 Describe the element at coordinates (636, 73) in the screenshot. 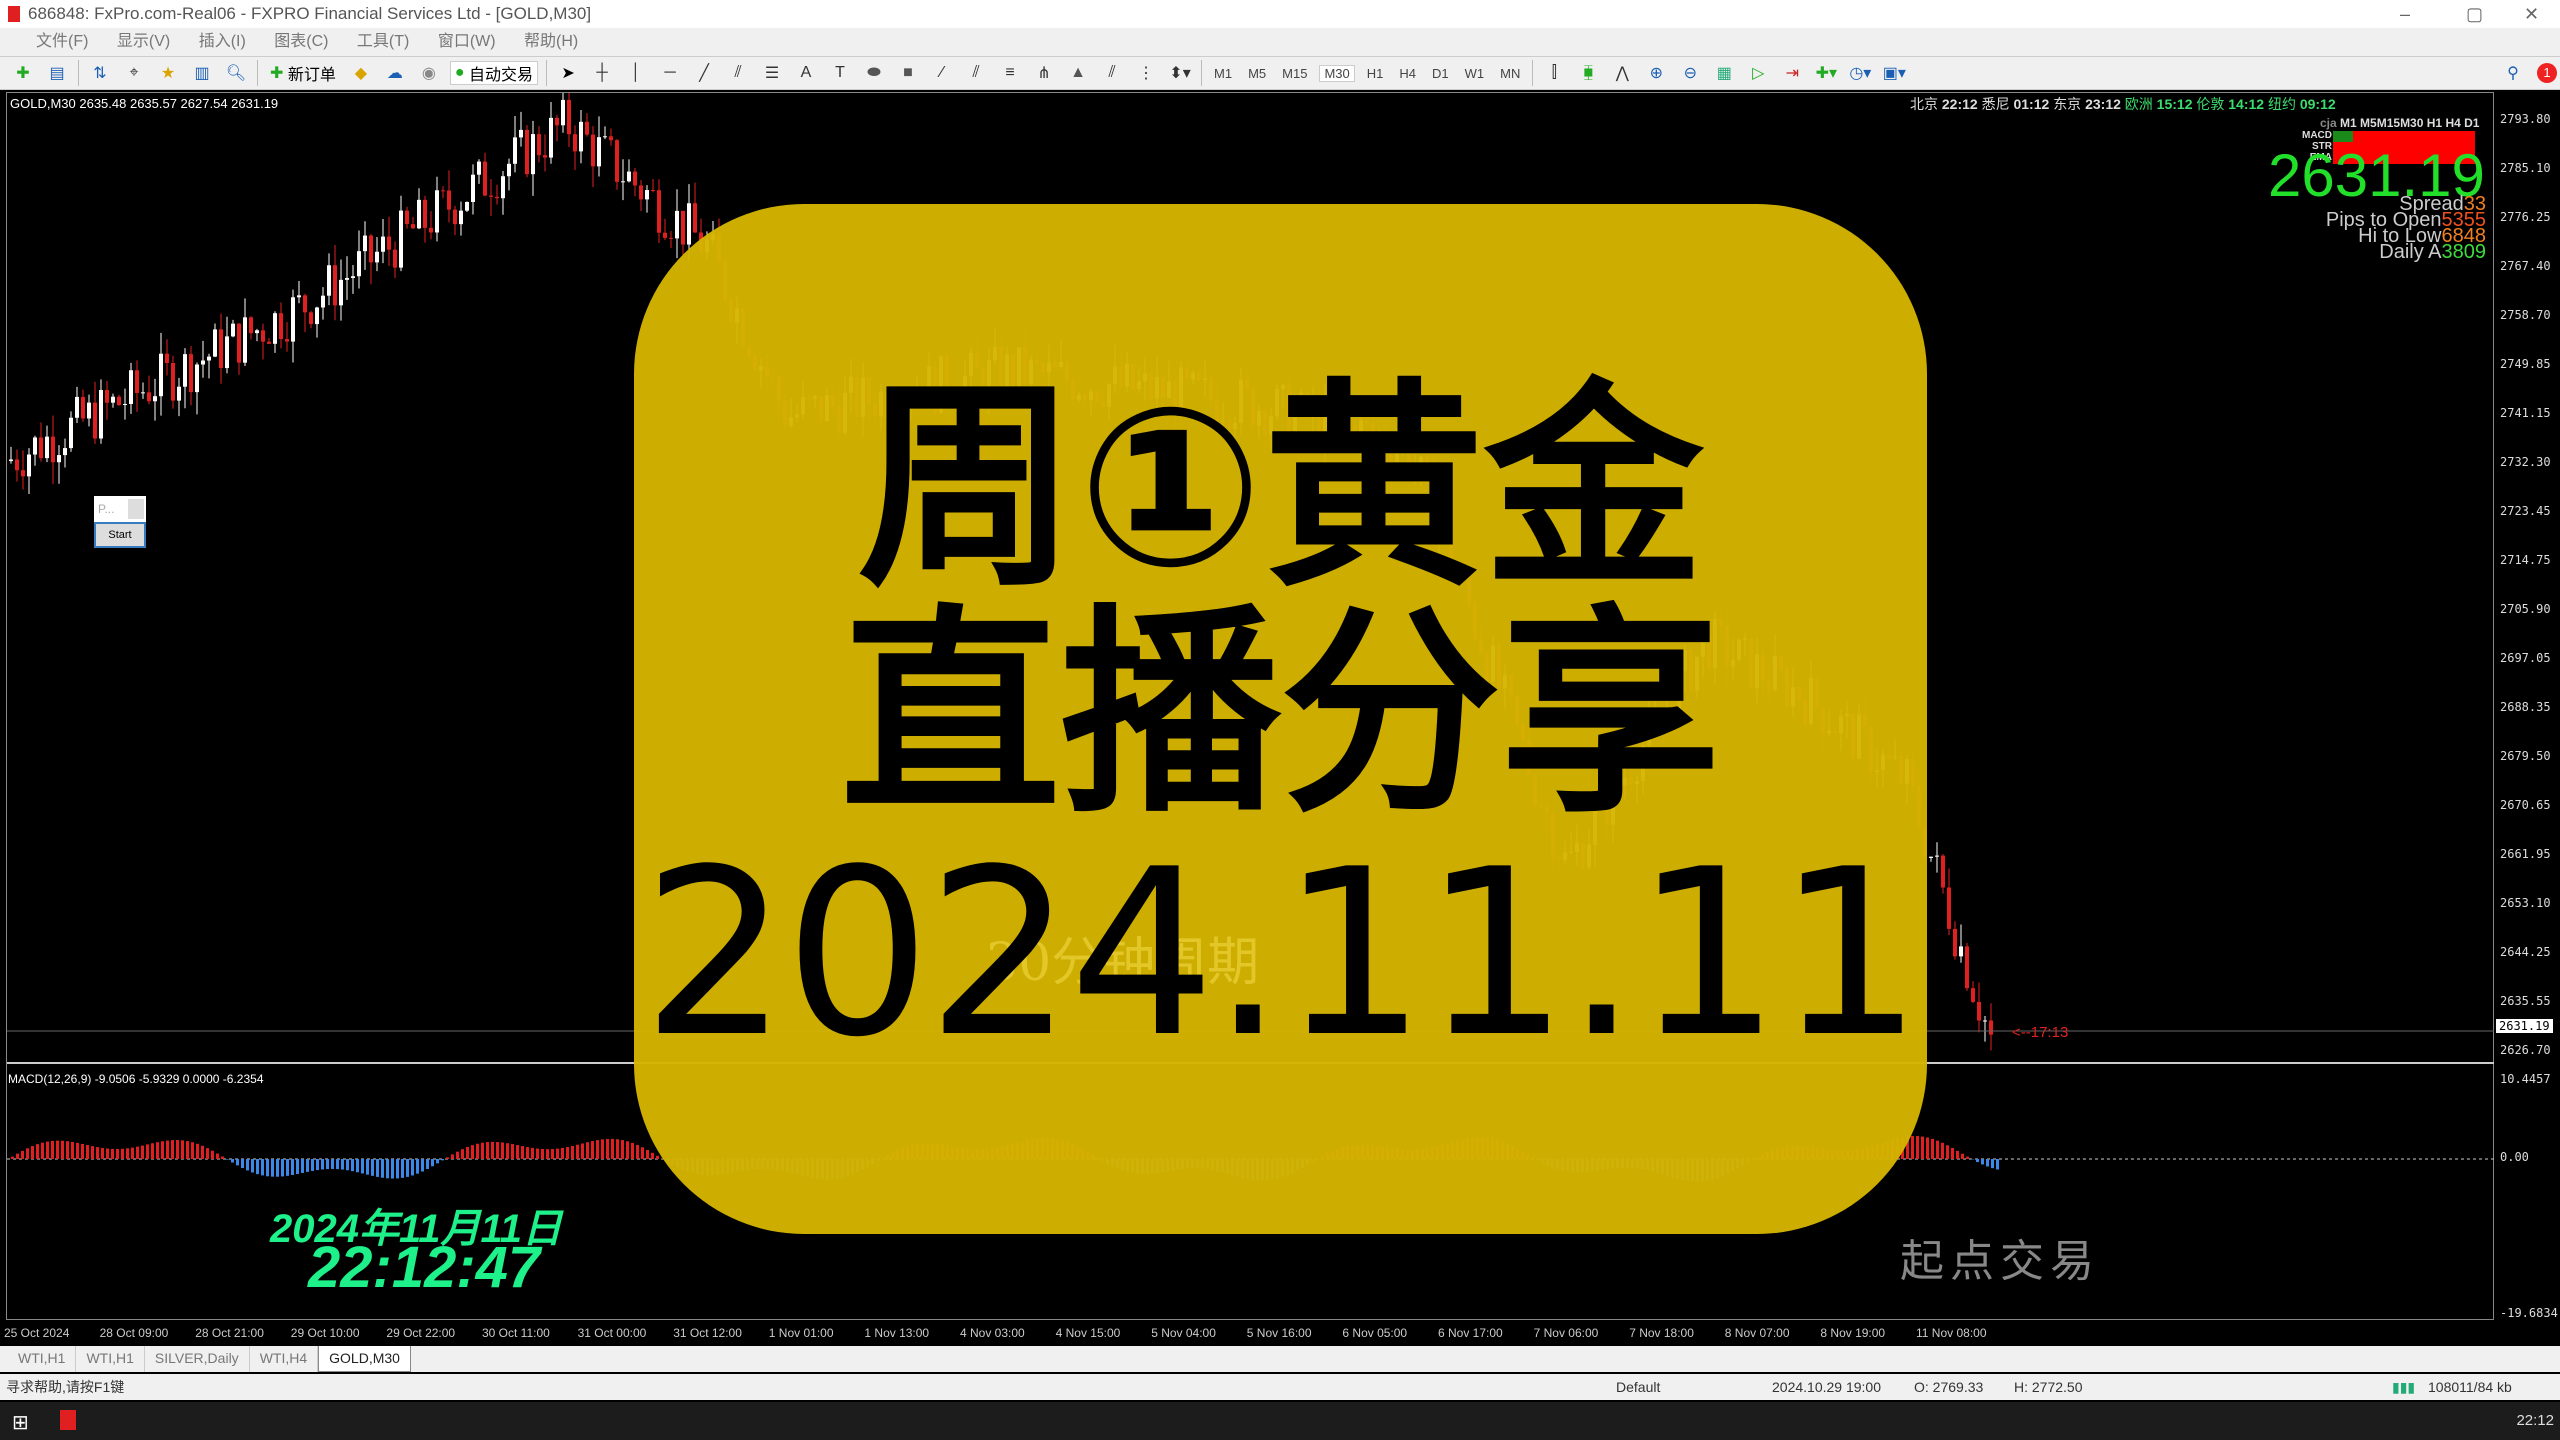

I see `vertical-line-icon: │` at that location.